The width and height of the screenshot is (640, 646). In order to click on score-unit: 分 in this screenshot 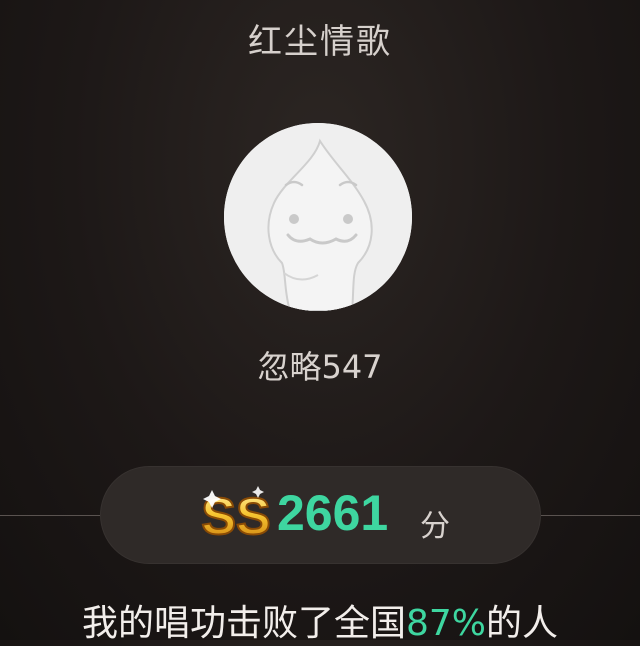, I will do `click(435, 526)`.